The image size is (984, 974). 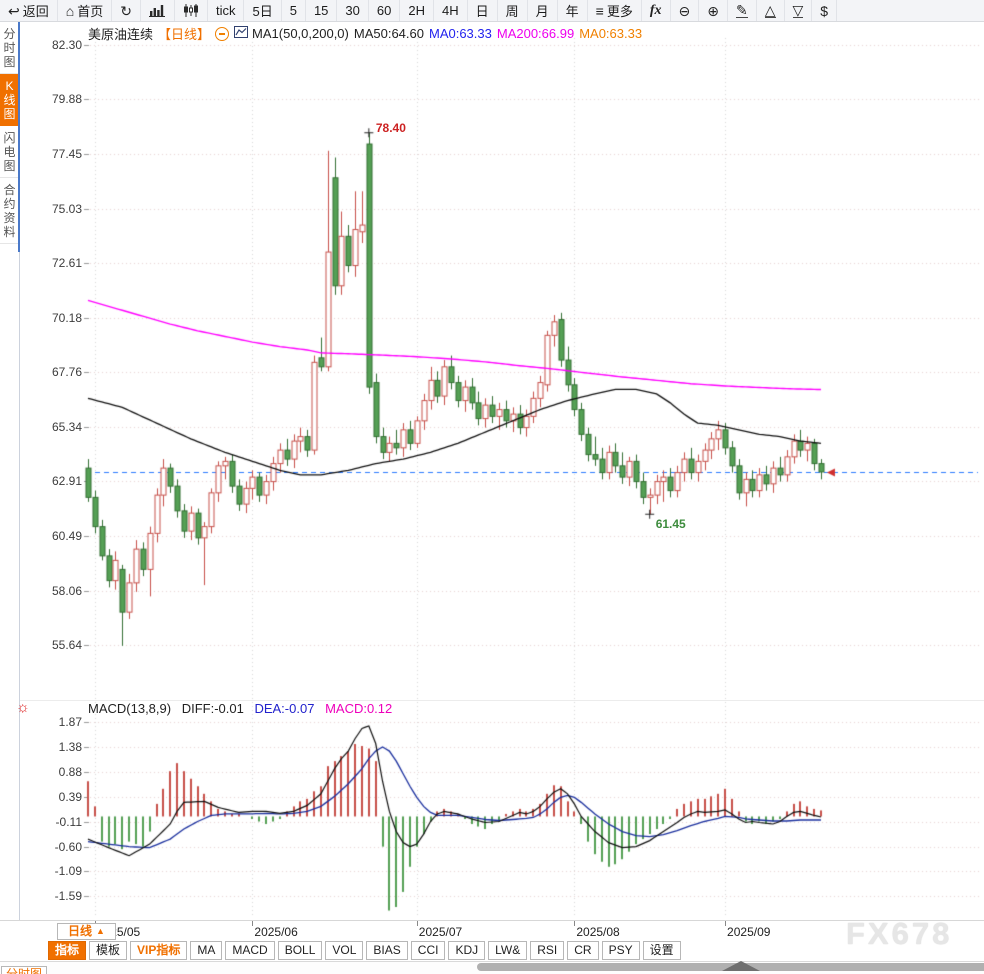 I want to click on toolbar-button-60: 60, so click(x=385, y=10).